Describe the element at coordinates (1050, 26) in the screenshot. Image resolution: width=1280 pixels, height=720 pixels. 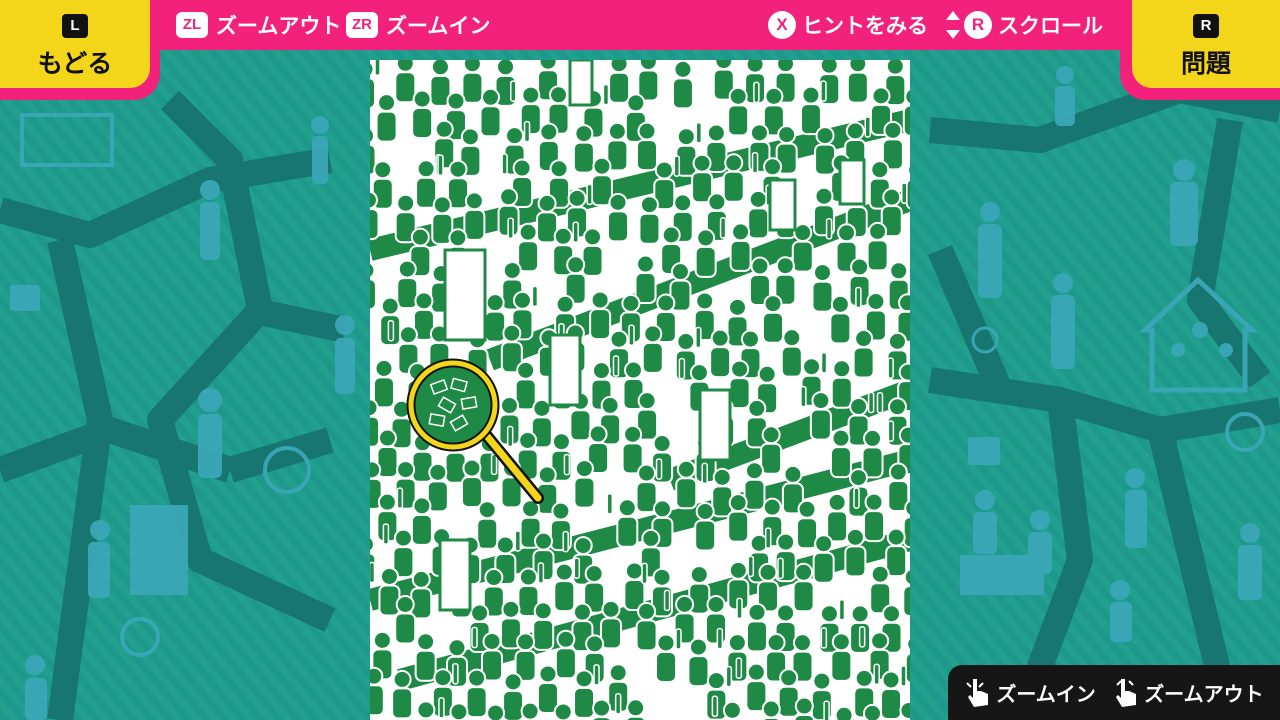
I see `scroll-label: スクロール` at that location.